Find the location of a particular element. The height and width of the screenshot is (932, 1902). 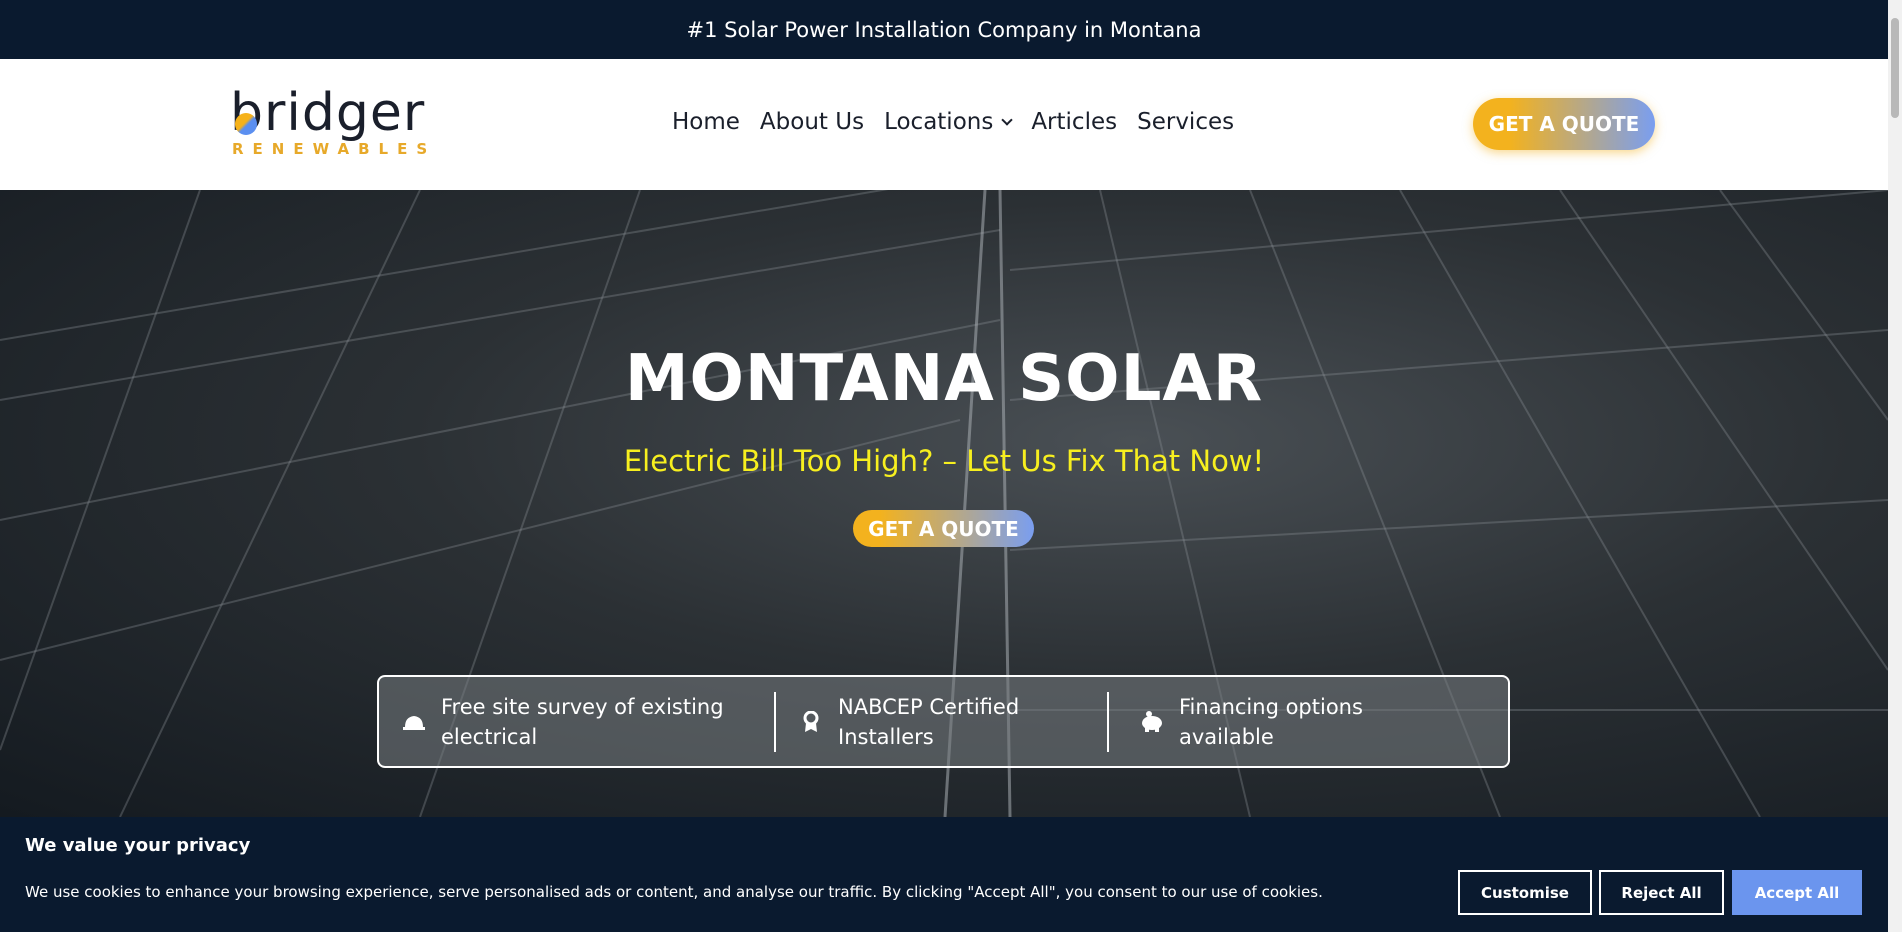

nav-services-label: Services is located at coordinates (1186, 122).